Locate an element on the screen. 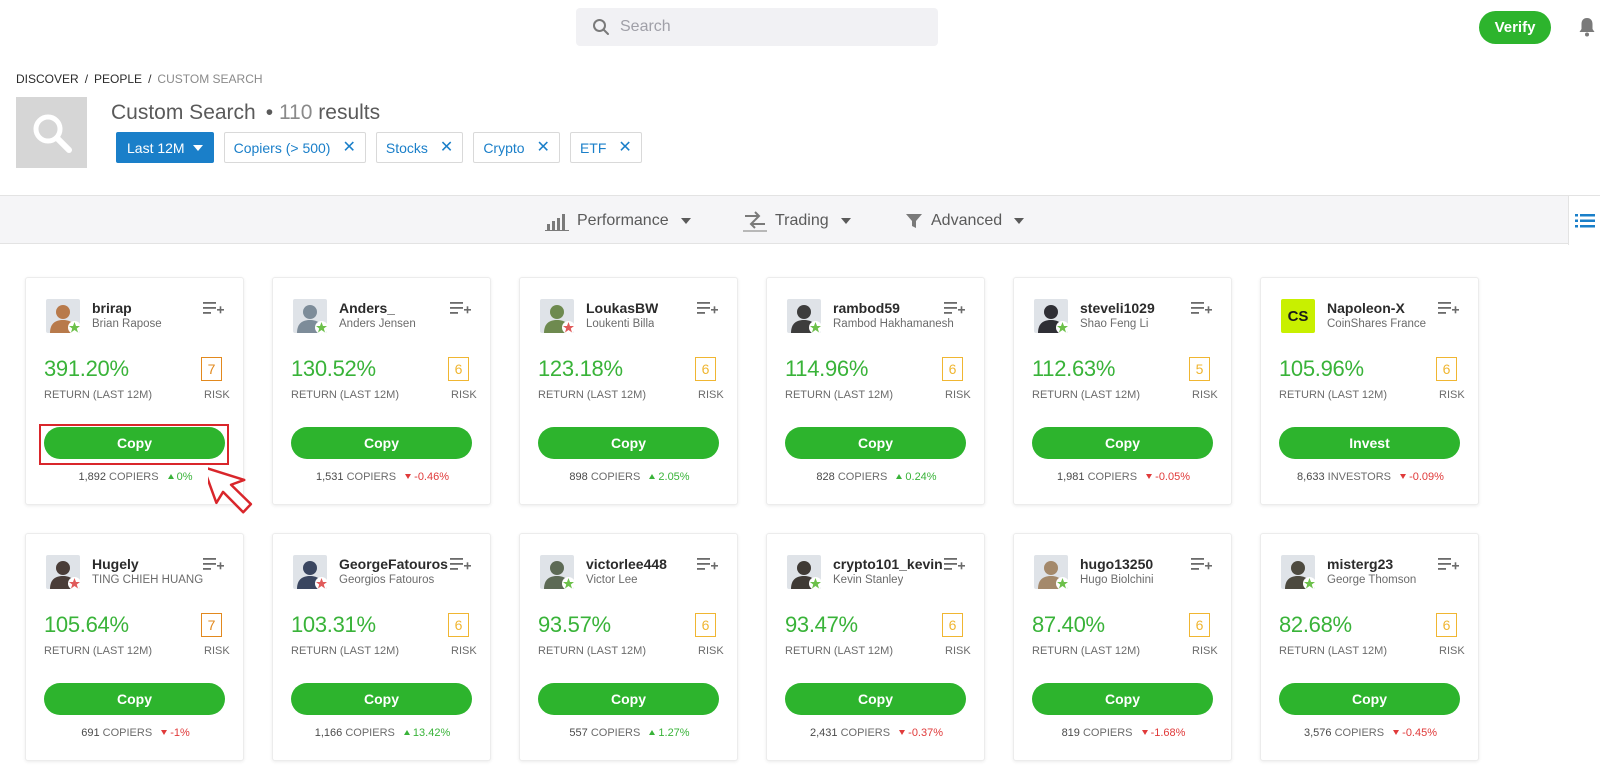  period-dropdown: Last 12M is located at coordinates (165, 147).